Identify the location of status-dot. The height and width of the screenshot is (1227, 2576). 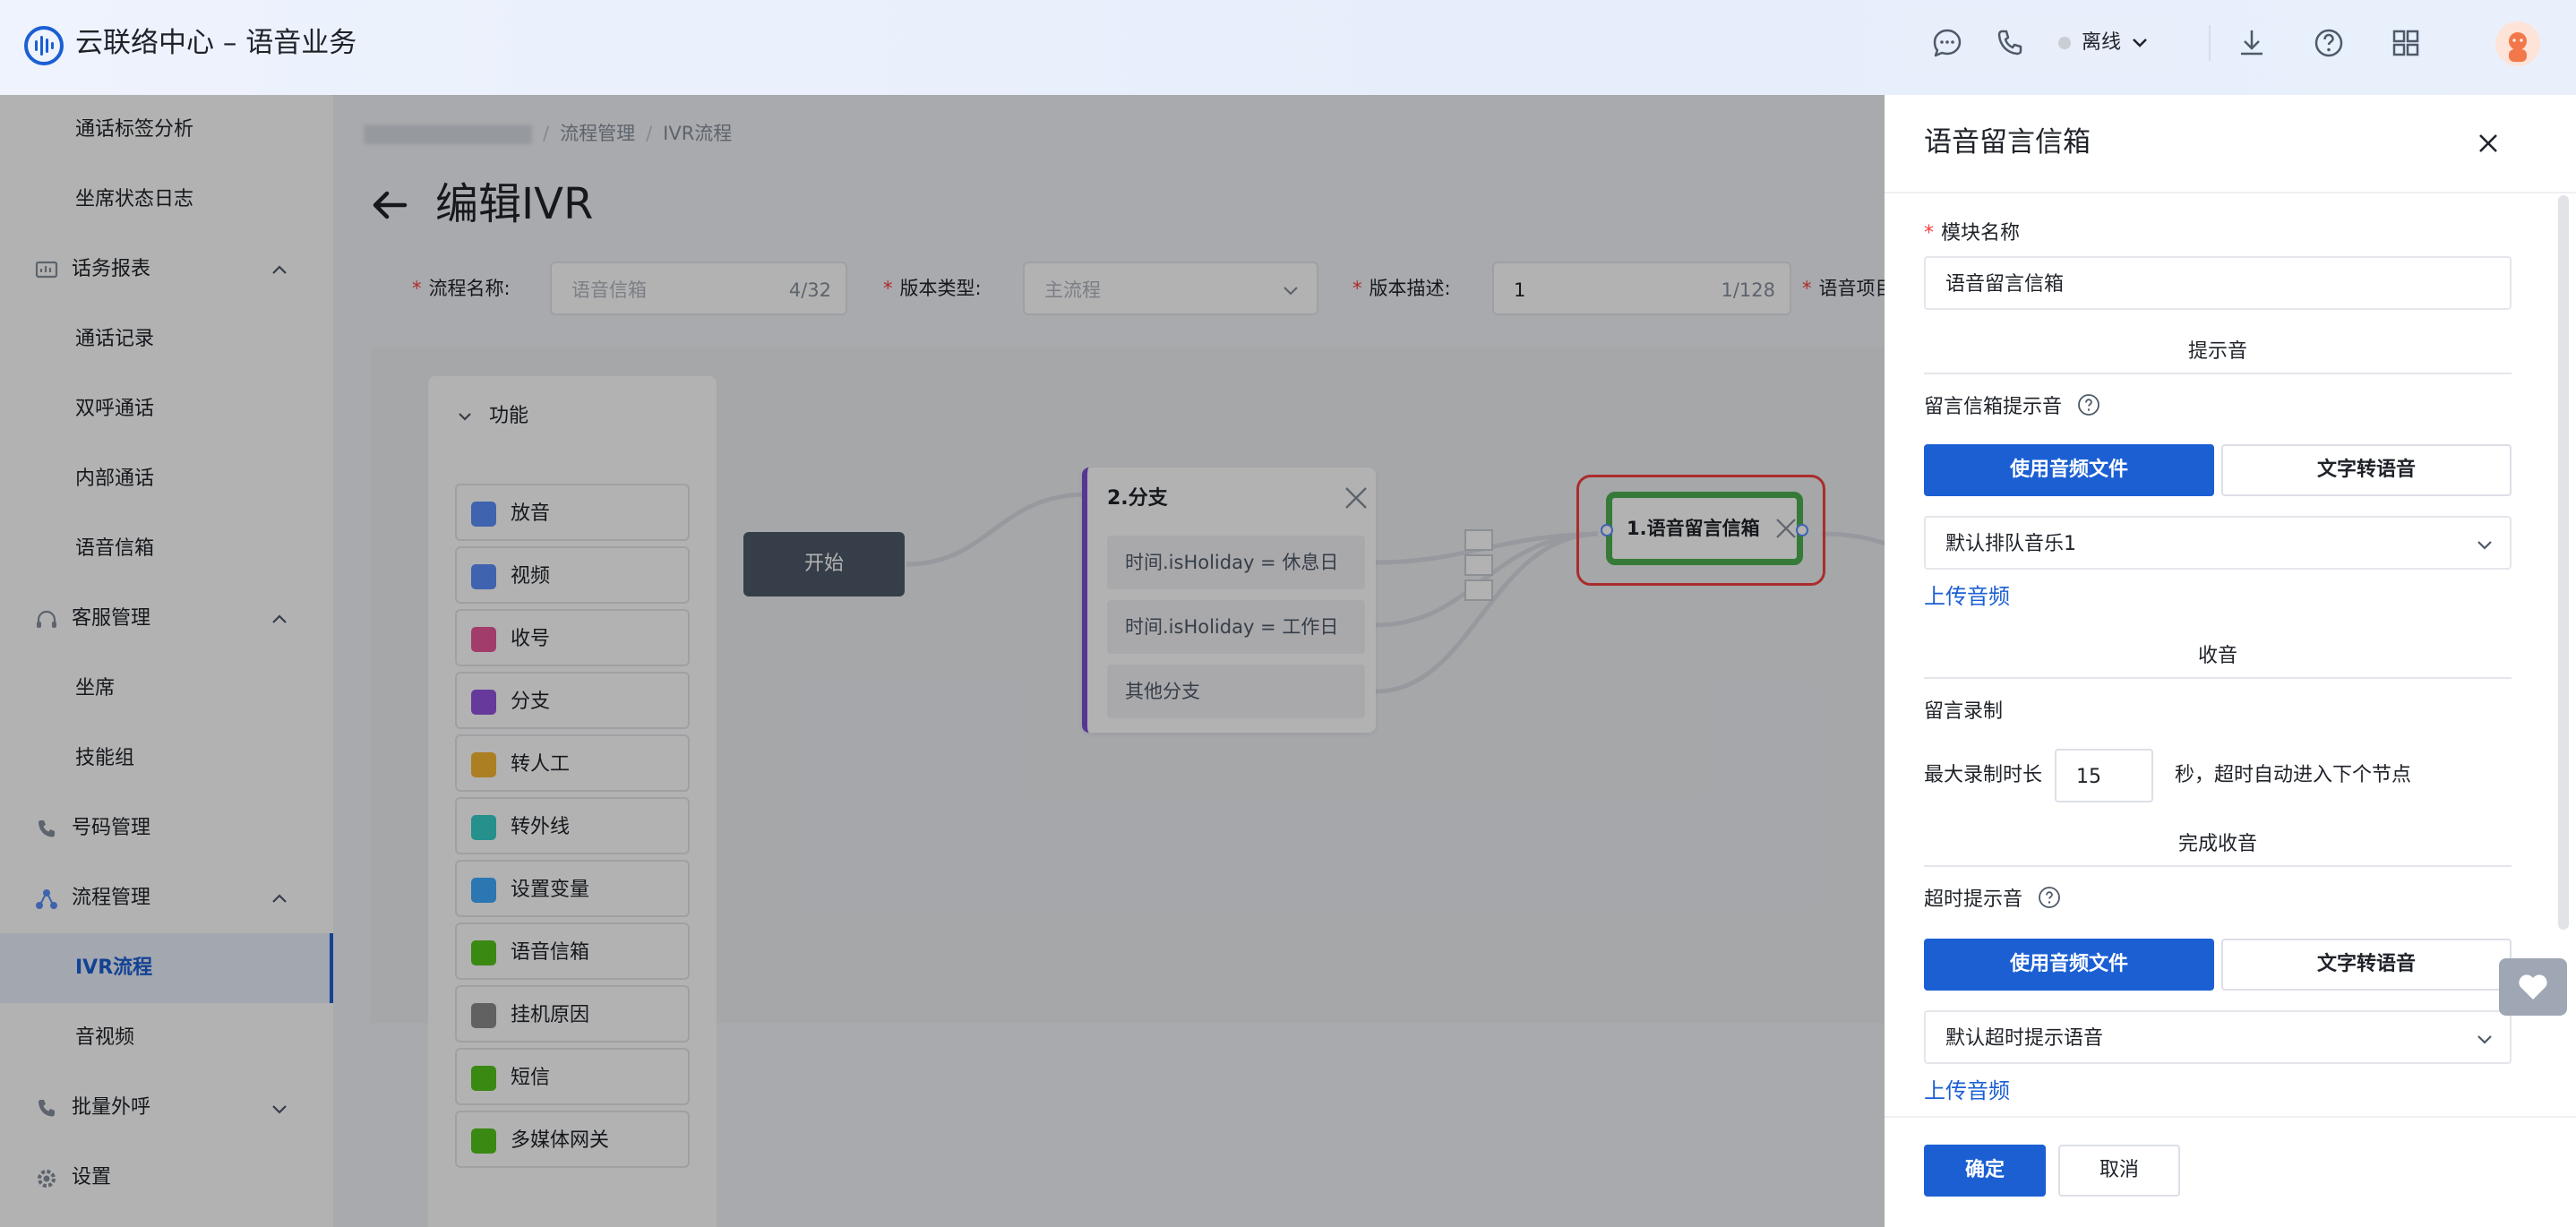
(2064, 43).